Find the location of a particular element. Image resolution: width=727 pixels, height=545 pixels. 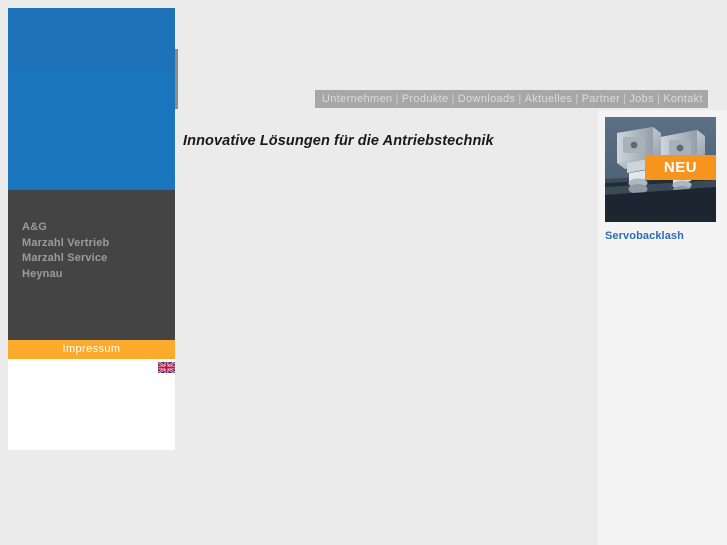

impressum-link: Impressum is located at coordinates (91, 349).